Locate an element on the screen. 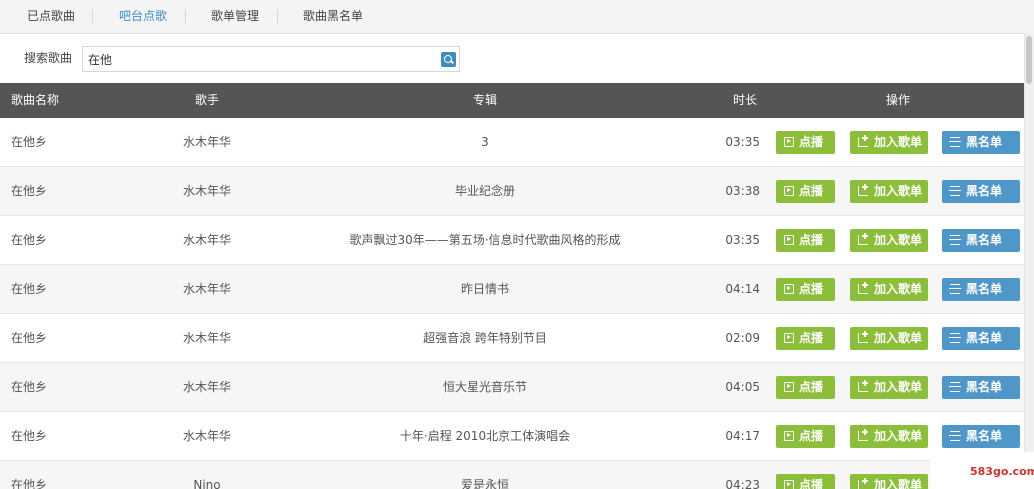 This screenshot has width=1034, height=489. table-row: 在他乡 水木年华 超强音浪 跨年特别节目 02:09 点播 加入歌单 黑名单 is located at coordinates (512, 338).